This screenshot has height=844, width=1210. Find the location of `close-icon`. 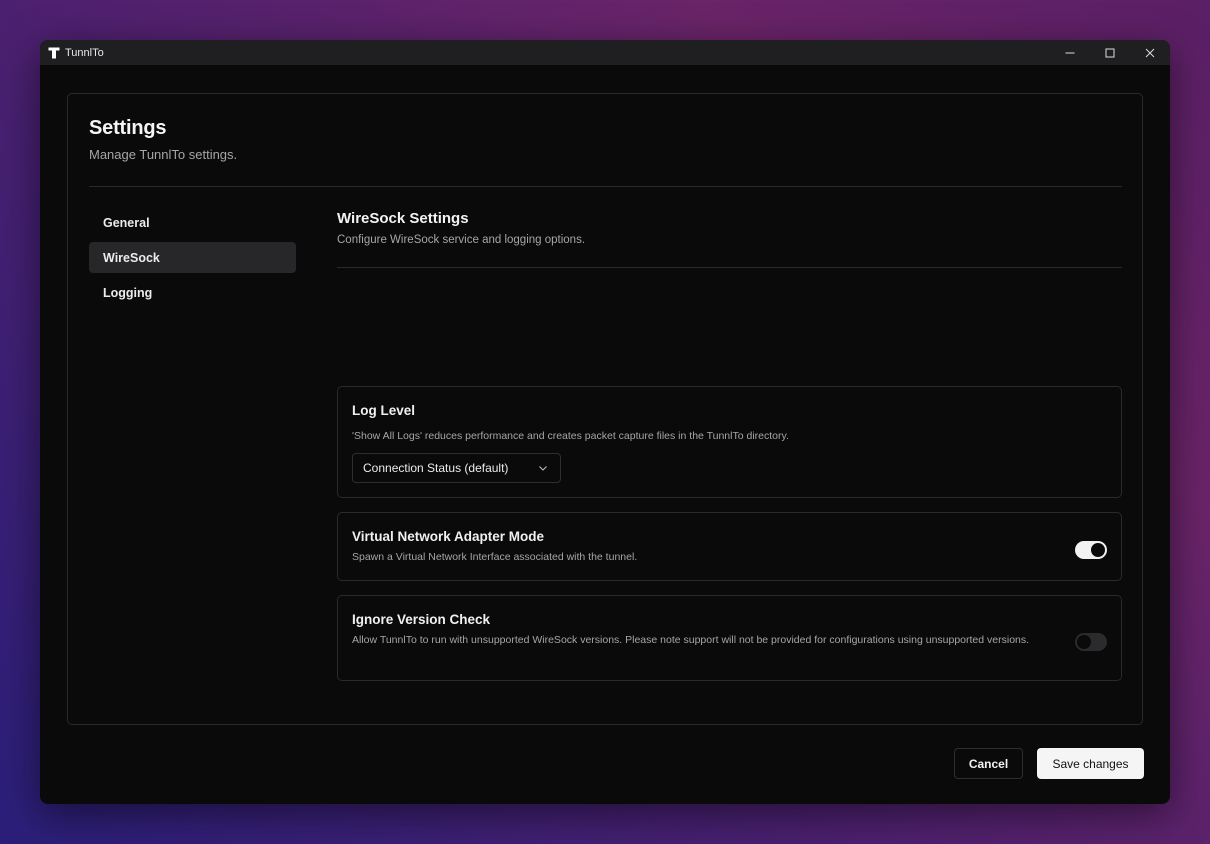

close-icon is located at coordinates (1150, 52).